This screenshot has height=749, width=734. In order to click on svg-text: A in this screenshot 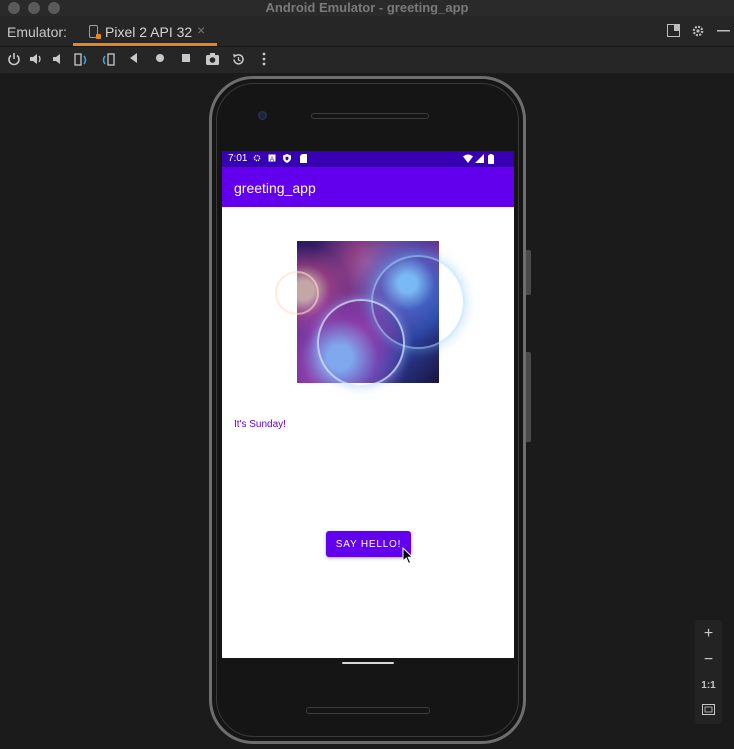, I will do `click(272, 159)`.